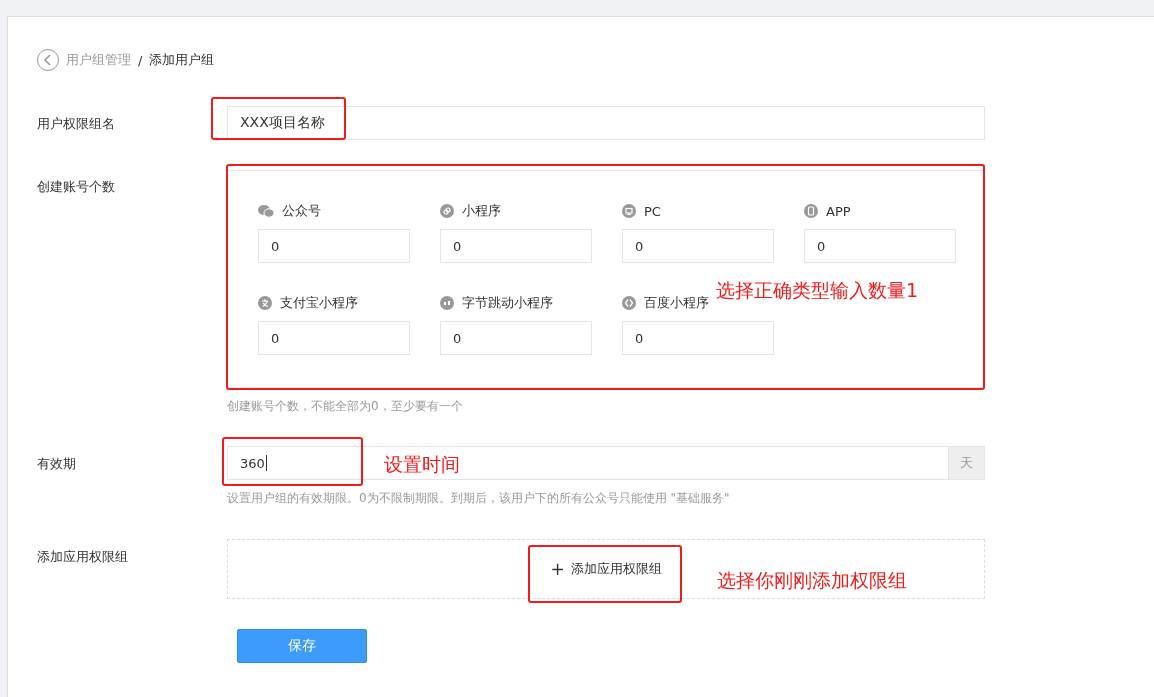 This screenshot has width=1154, height=697. What do you see at coordinates (507, 303) in the screenshot?
I see `field-label: 字节跳动小程序` at bounding box center [507, 303].